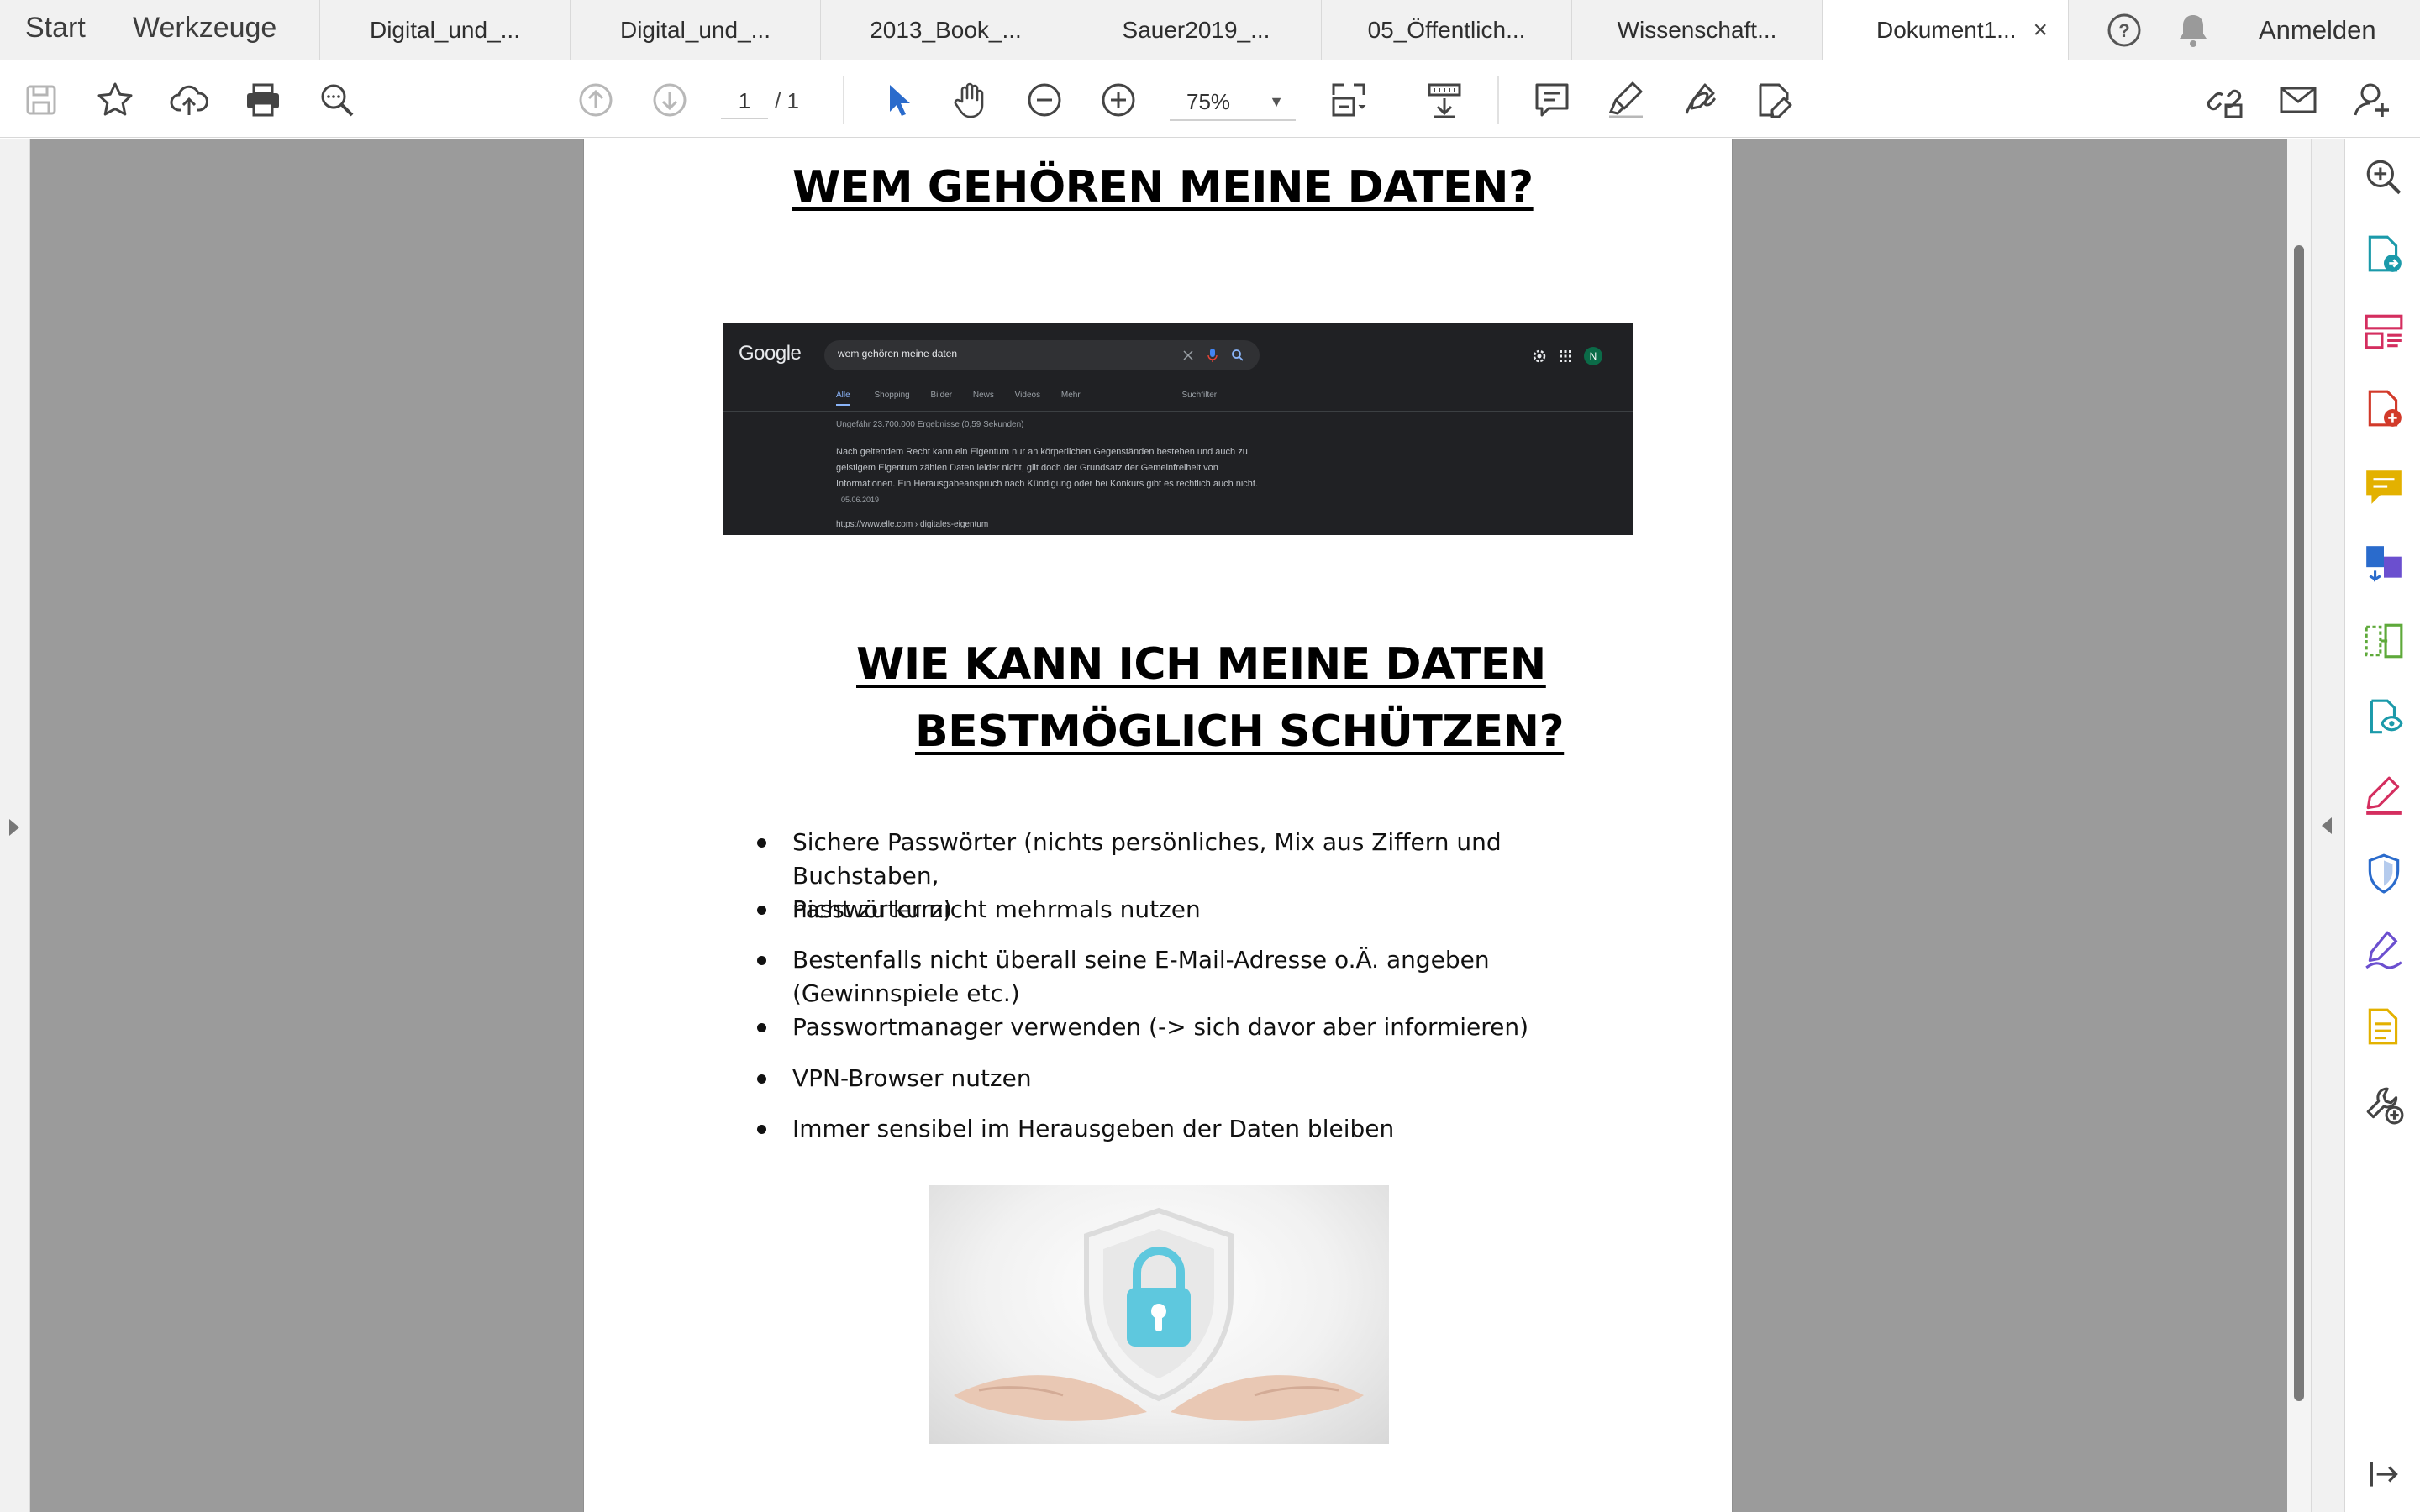 The height and width of the screenshot is (1512, 2420). I want to click on combine-files-icon, so click(2384, 563).